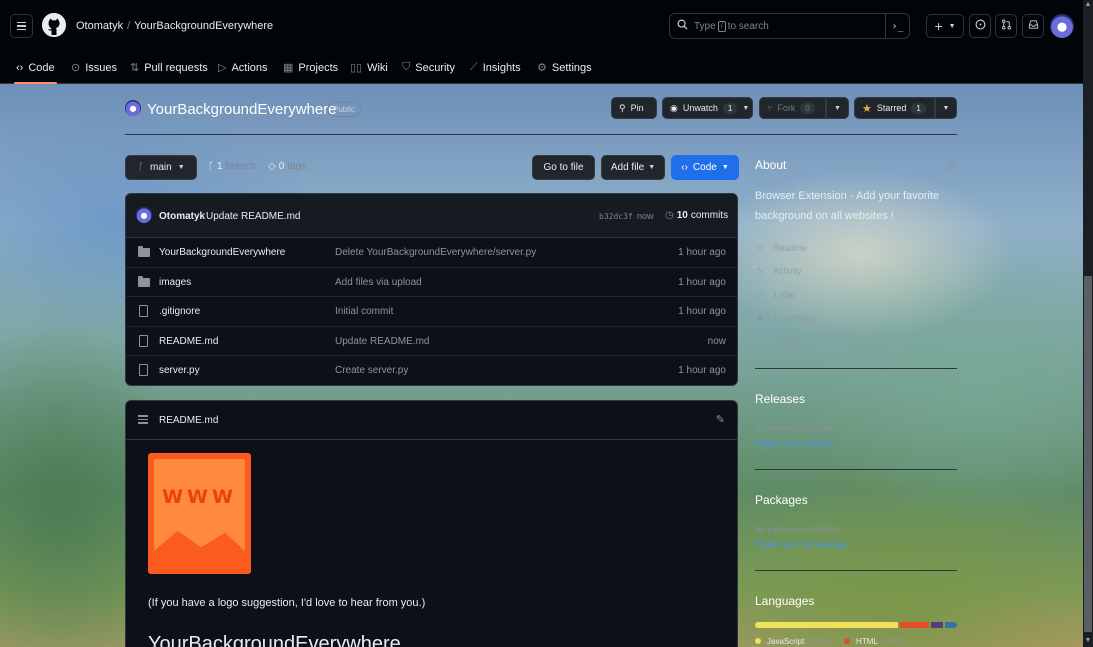 This screenshot has width=1093, height=647. What do you see at coordinates (222, 68) in the screenshot?
I see `play-icon: ▷` at bounding box center [222, 68].